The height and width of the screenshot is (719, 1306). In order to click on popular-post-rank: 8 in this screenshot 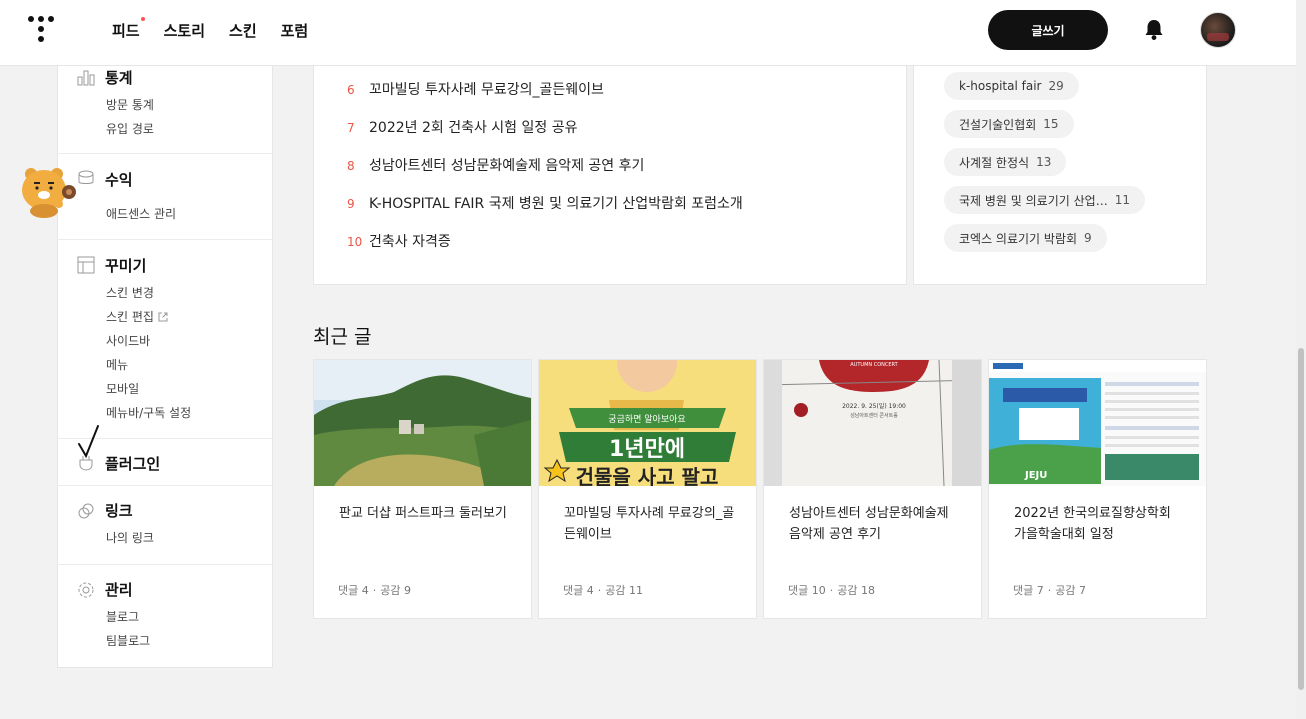, I will do `click(351, 166)`.